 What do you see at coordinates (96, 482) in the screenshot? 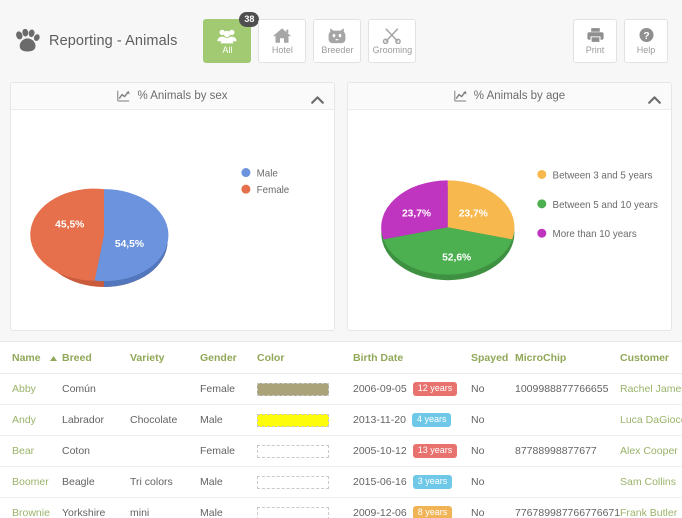
I see `cell-breed: Beagle` at bounding box center [96, 482].